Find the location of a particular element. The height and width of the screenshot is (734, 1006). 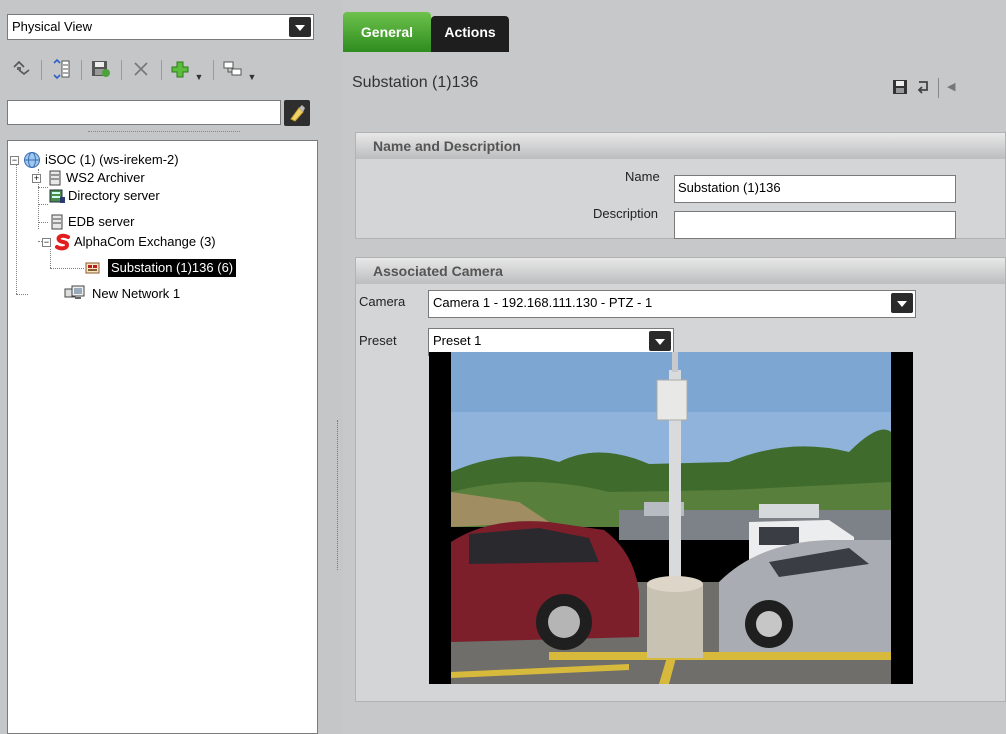

tree-item-label: Directory server is located at coordinates (114, 195).